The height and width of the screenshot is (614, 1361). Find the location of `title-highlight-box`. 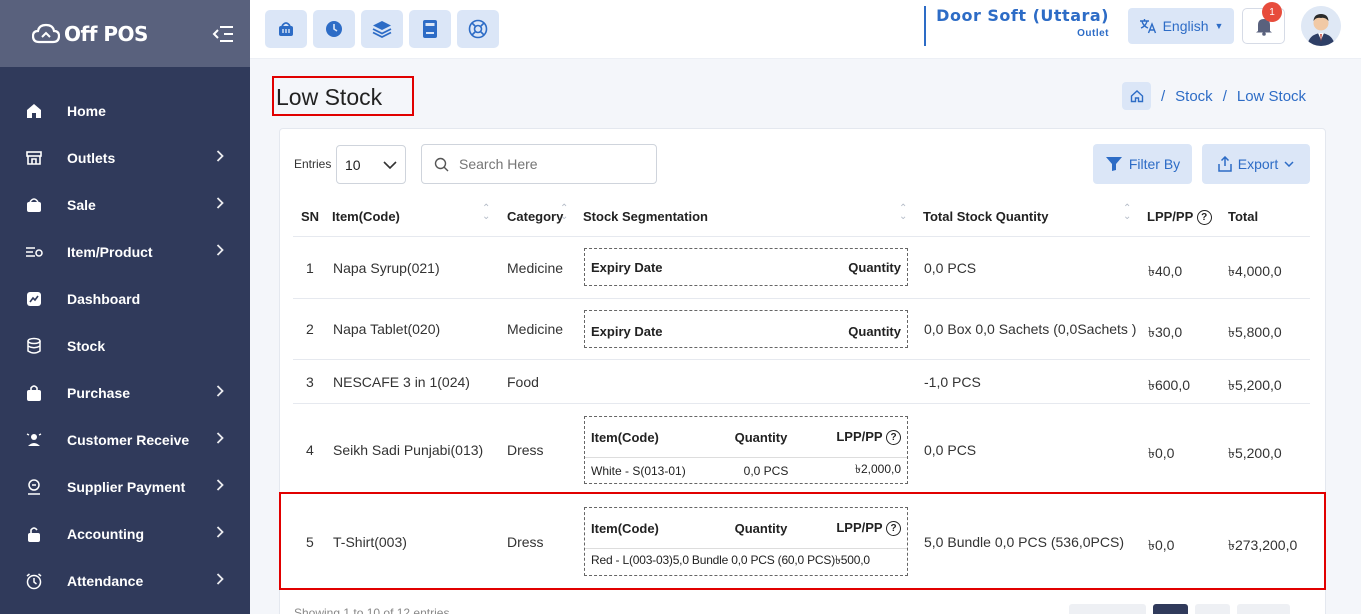

title-highlight-box is located at coordinates (343, 96).